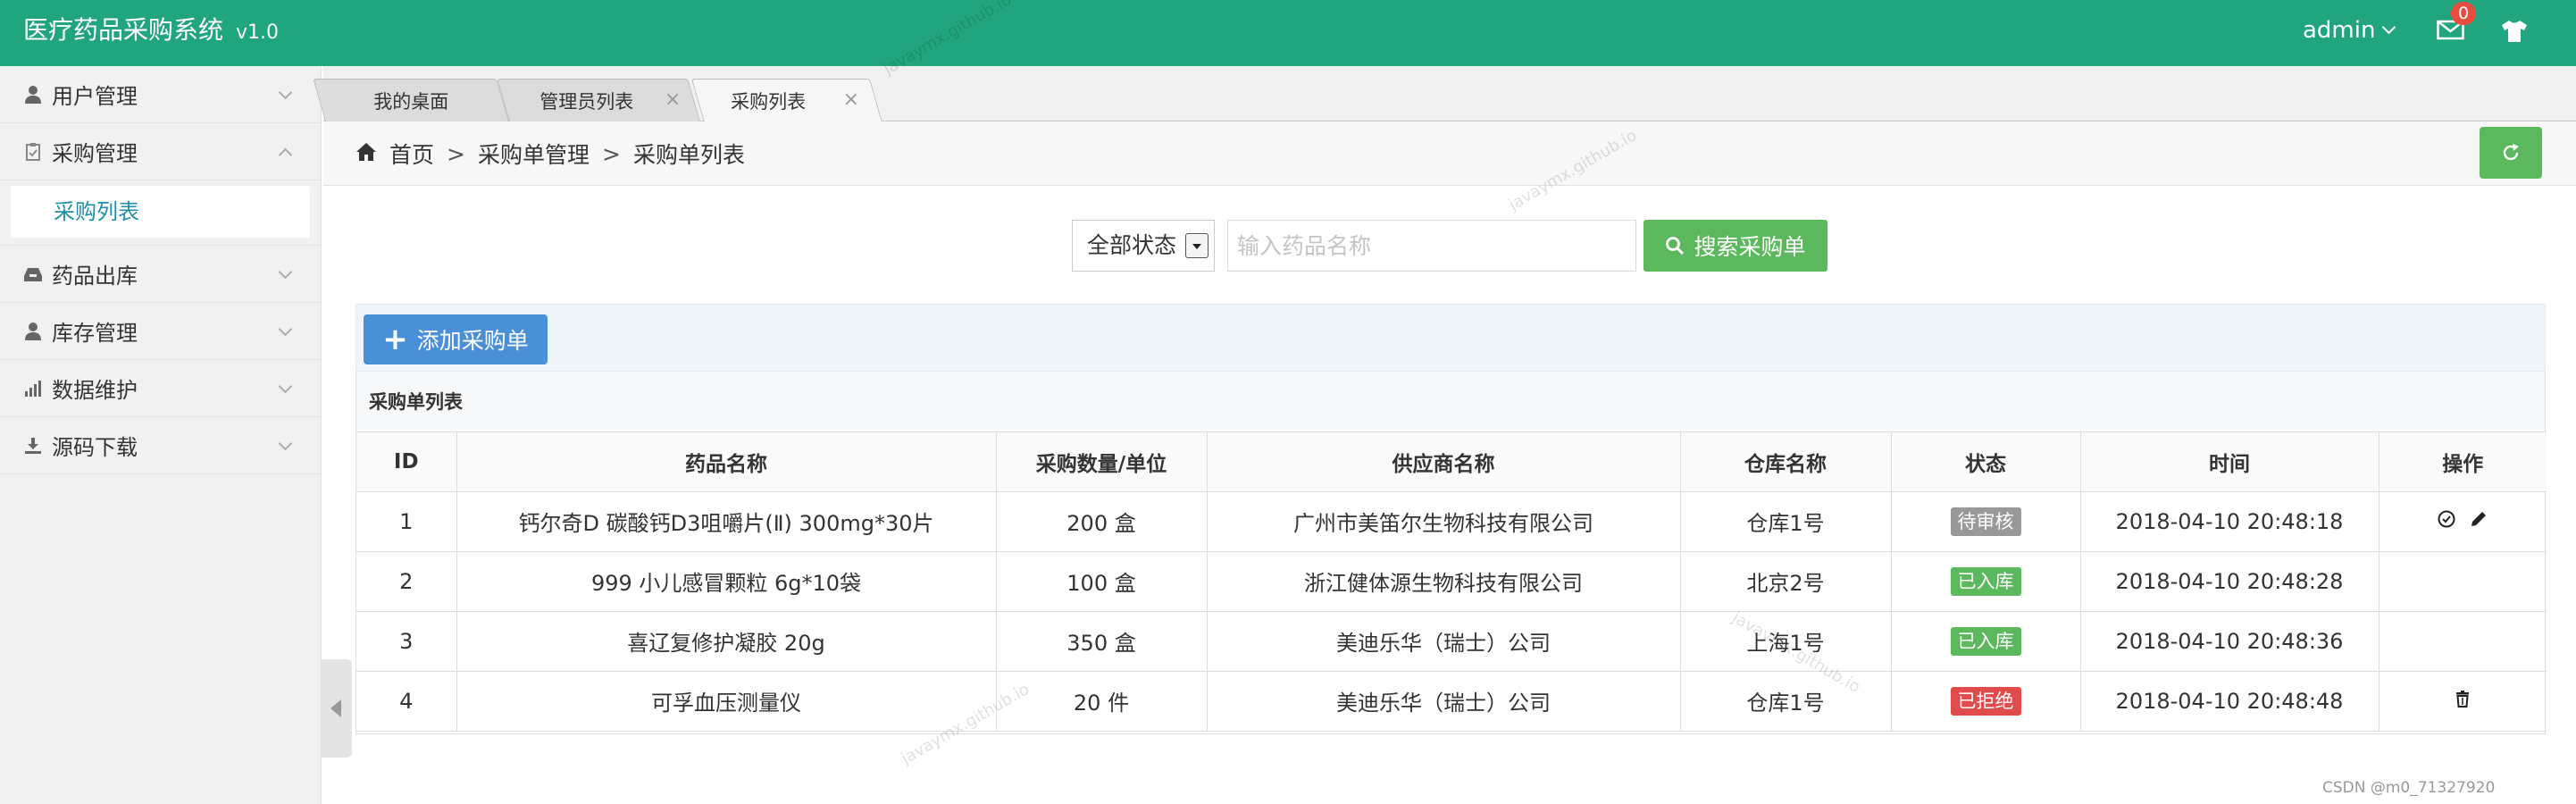 The width and height of the screenshot is (2576, 804). I want to click on breadcrumb-purchase-list: 采购单列表, so click(689, 155).